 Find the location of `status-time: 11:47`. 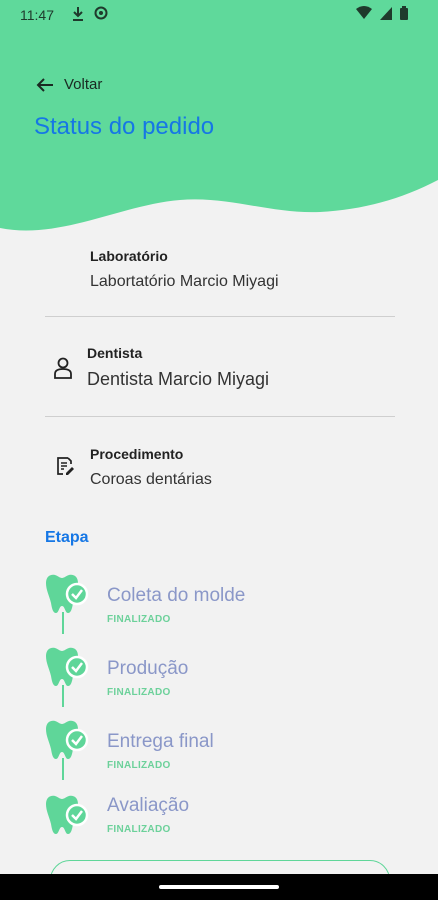

status-time: 11:47 is located at coordinates (37, 15).